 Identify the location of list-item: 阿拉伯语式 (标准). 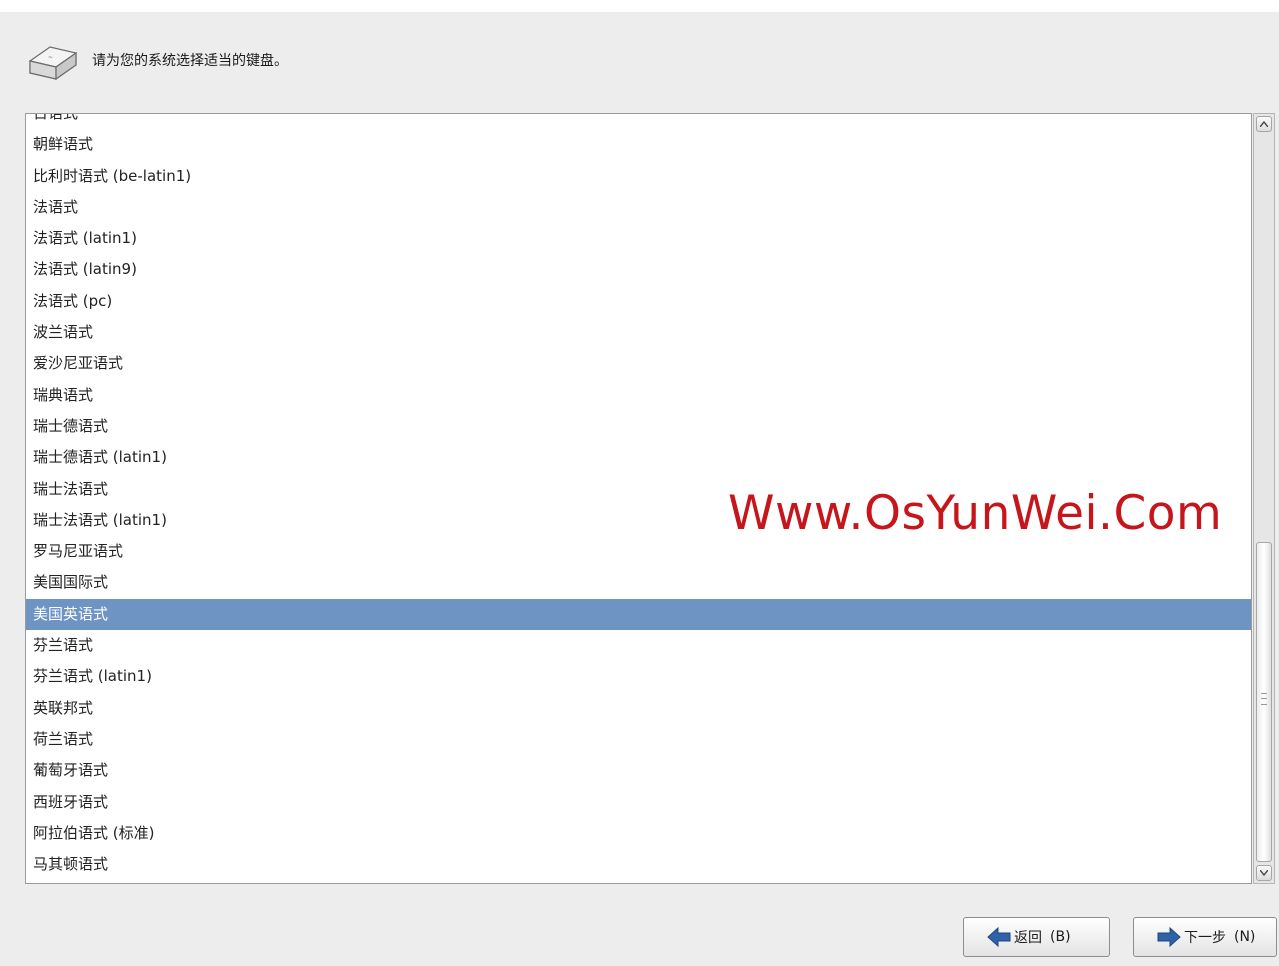
(638, 833).